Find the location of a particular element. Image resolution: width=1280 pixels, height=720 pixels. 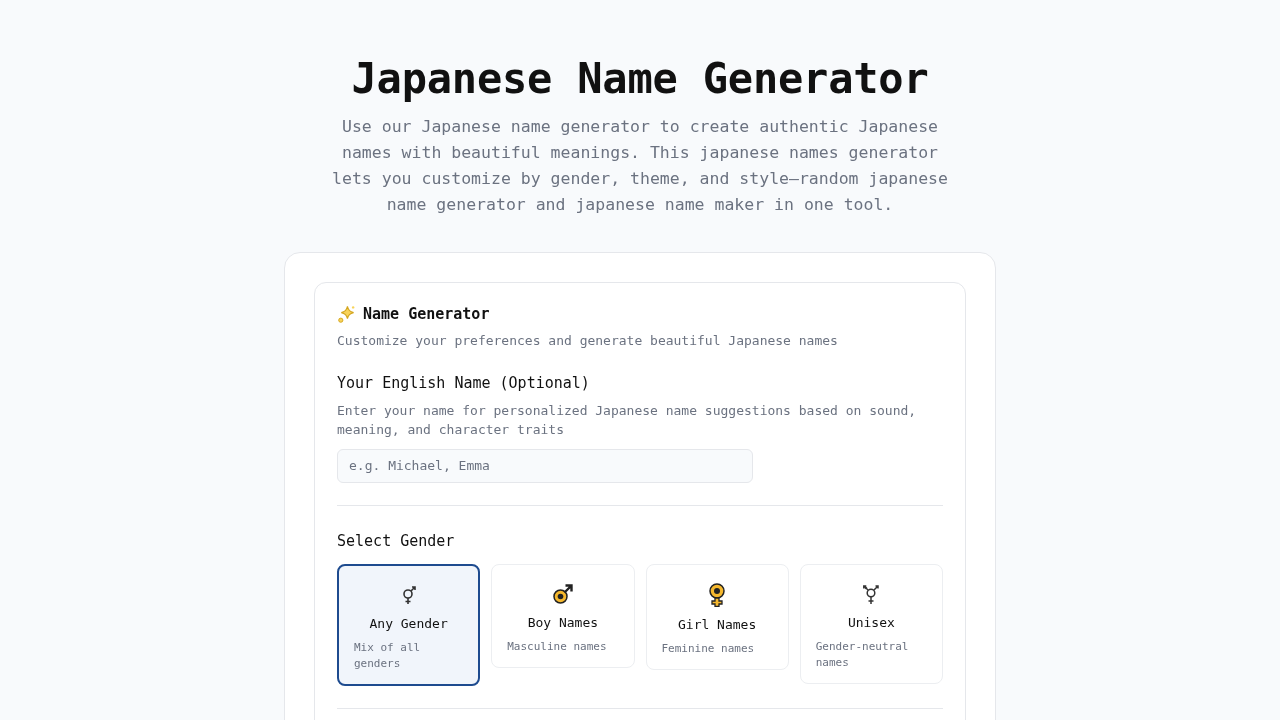

field-help-text: Enter your name for personalized Japanese name suggestions based on sound, meaning, and character traits is located at coordinates (627, 420).